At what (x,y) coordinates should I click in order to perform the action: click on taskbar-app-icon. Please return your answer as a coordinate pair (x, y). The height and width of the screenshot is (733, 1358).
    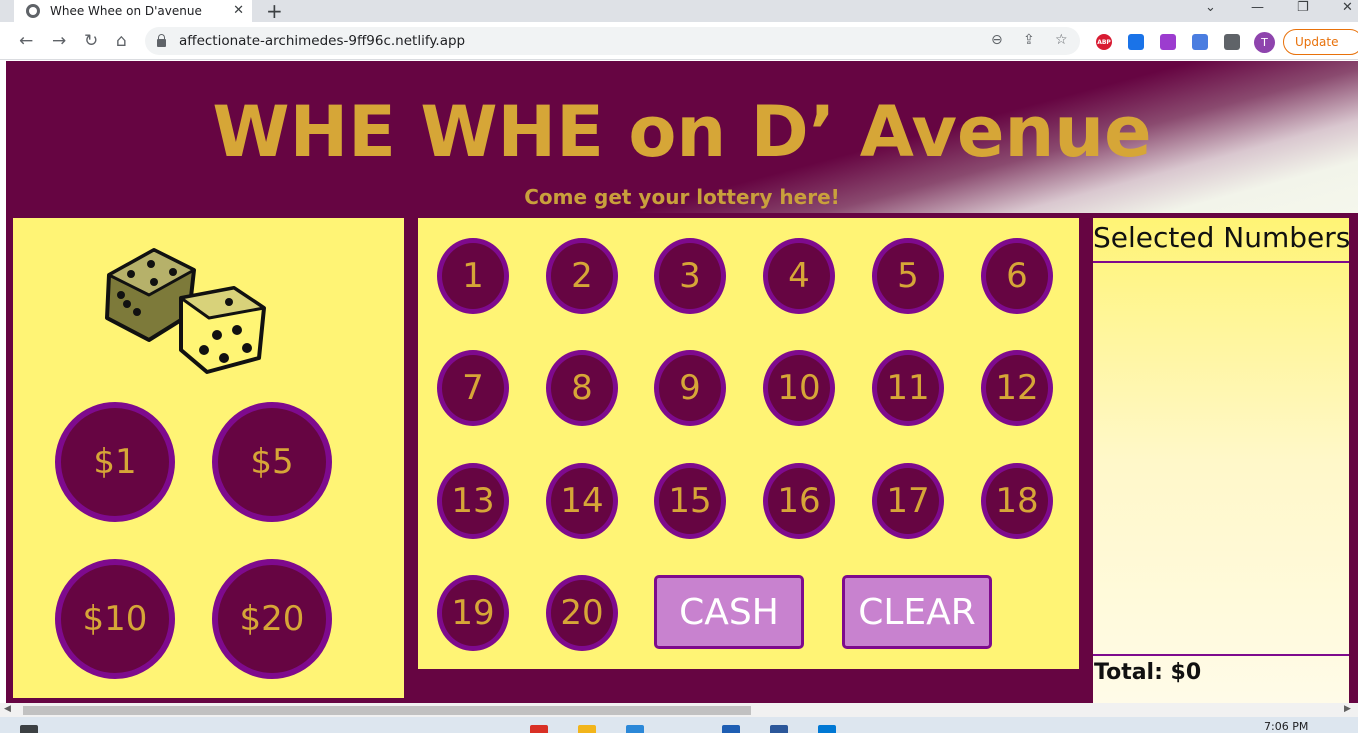
    Looking at the image, I should click on (539, 729).